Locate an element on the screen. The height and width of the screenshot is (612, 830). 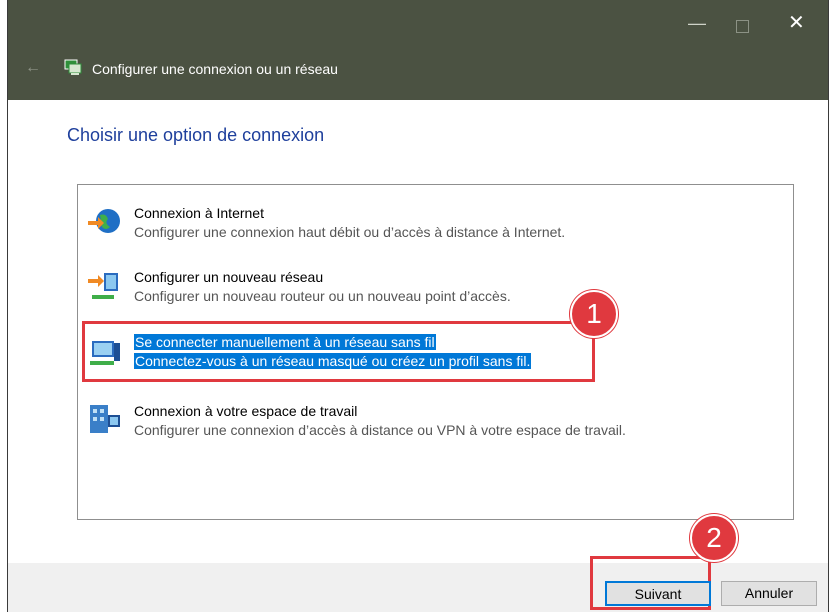
globe-internet-icon is located at coordinates (104, 221).